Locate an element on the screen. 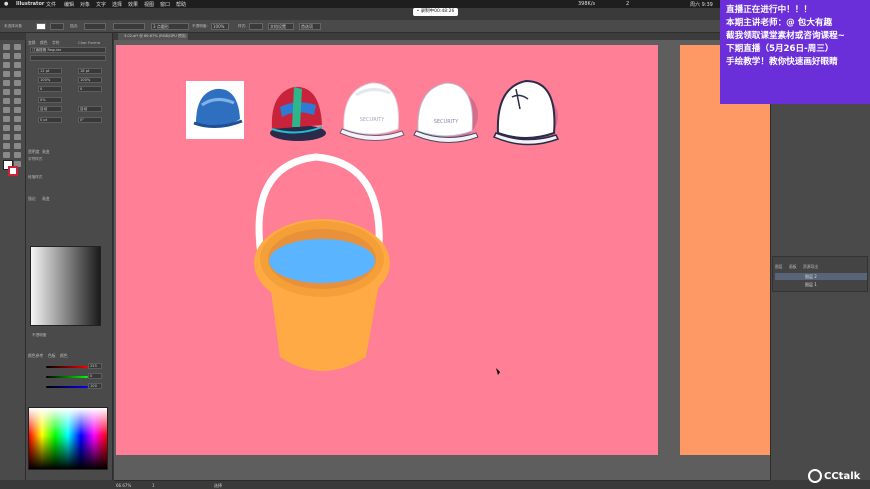 The height and width of the screenshot is (489, 870). font-size-input: 12 pt is located at coordinates (50, 71).